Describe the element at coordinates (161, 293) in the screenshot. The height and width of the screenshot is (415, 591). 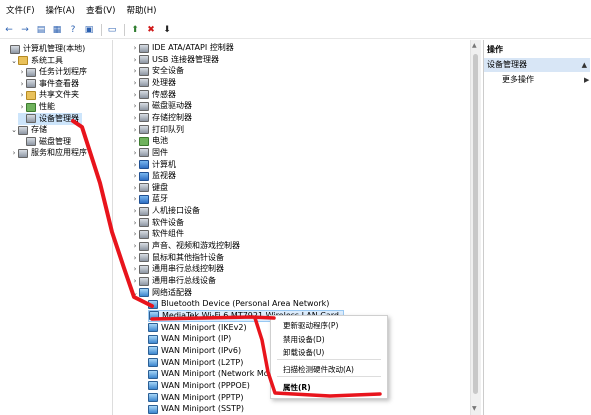
I see `device-item-21: ⌄ 网络适配器` at that location.